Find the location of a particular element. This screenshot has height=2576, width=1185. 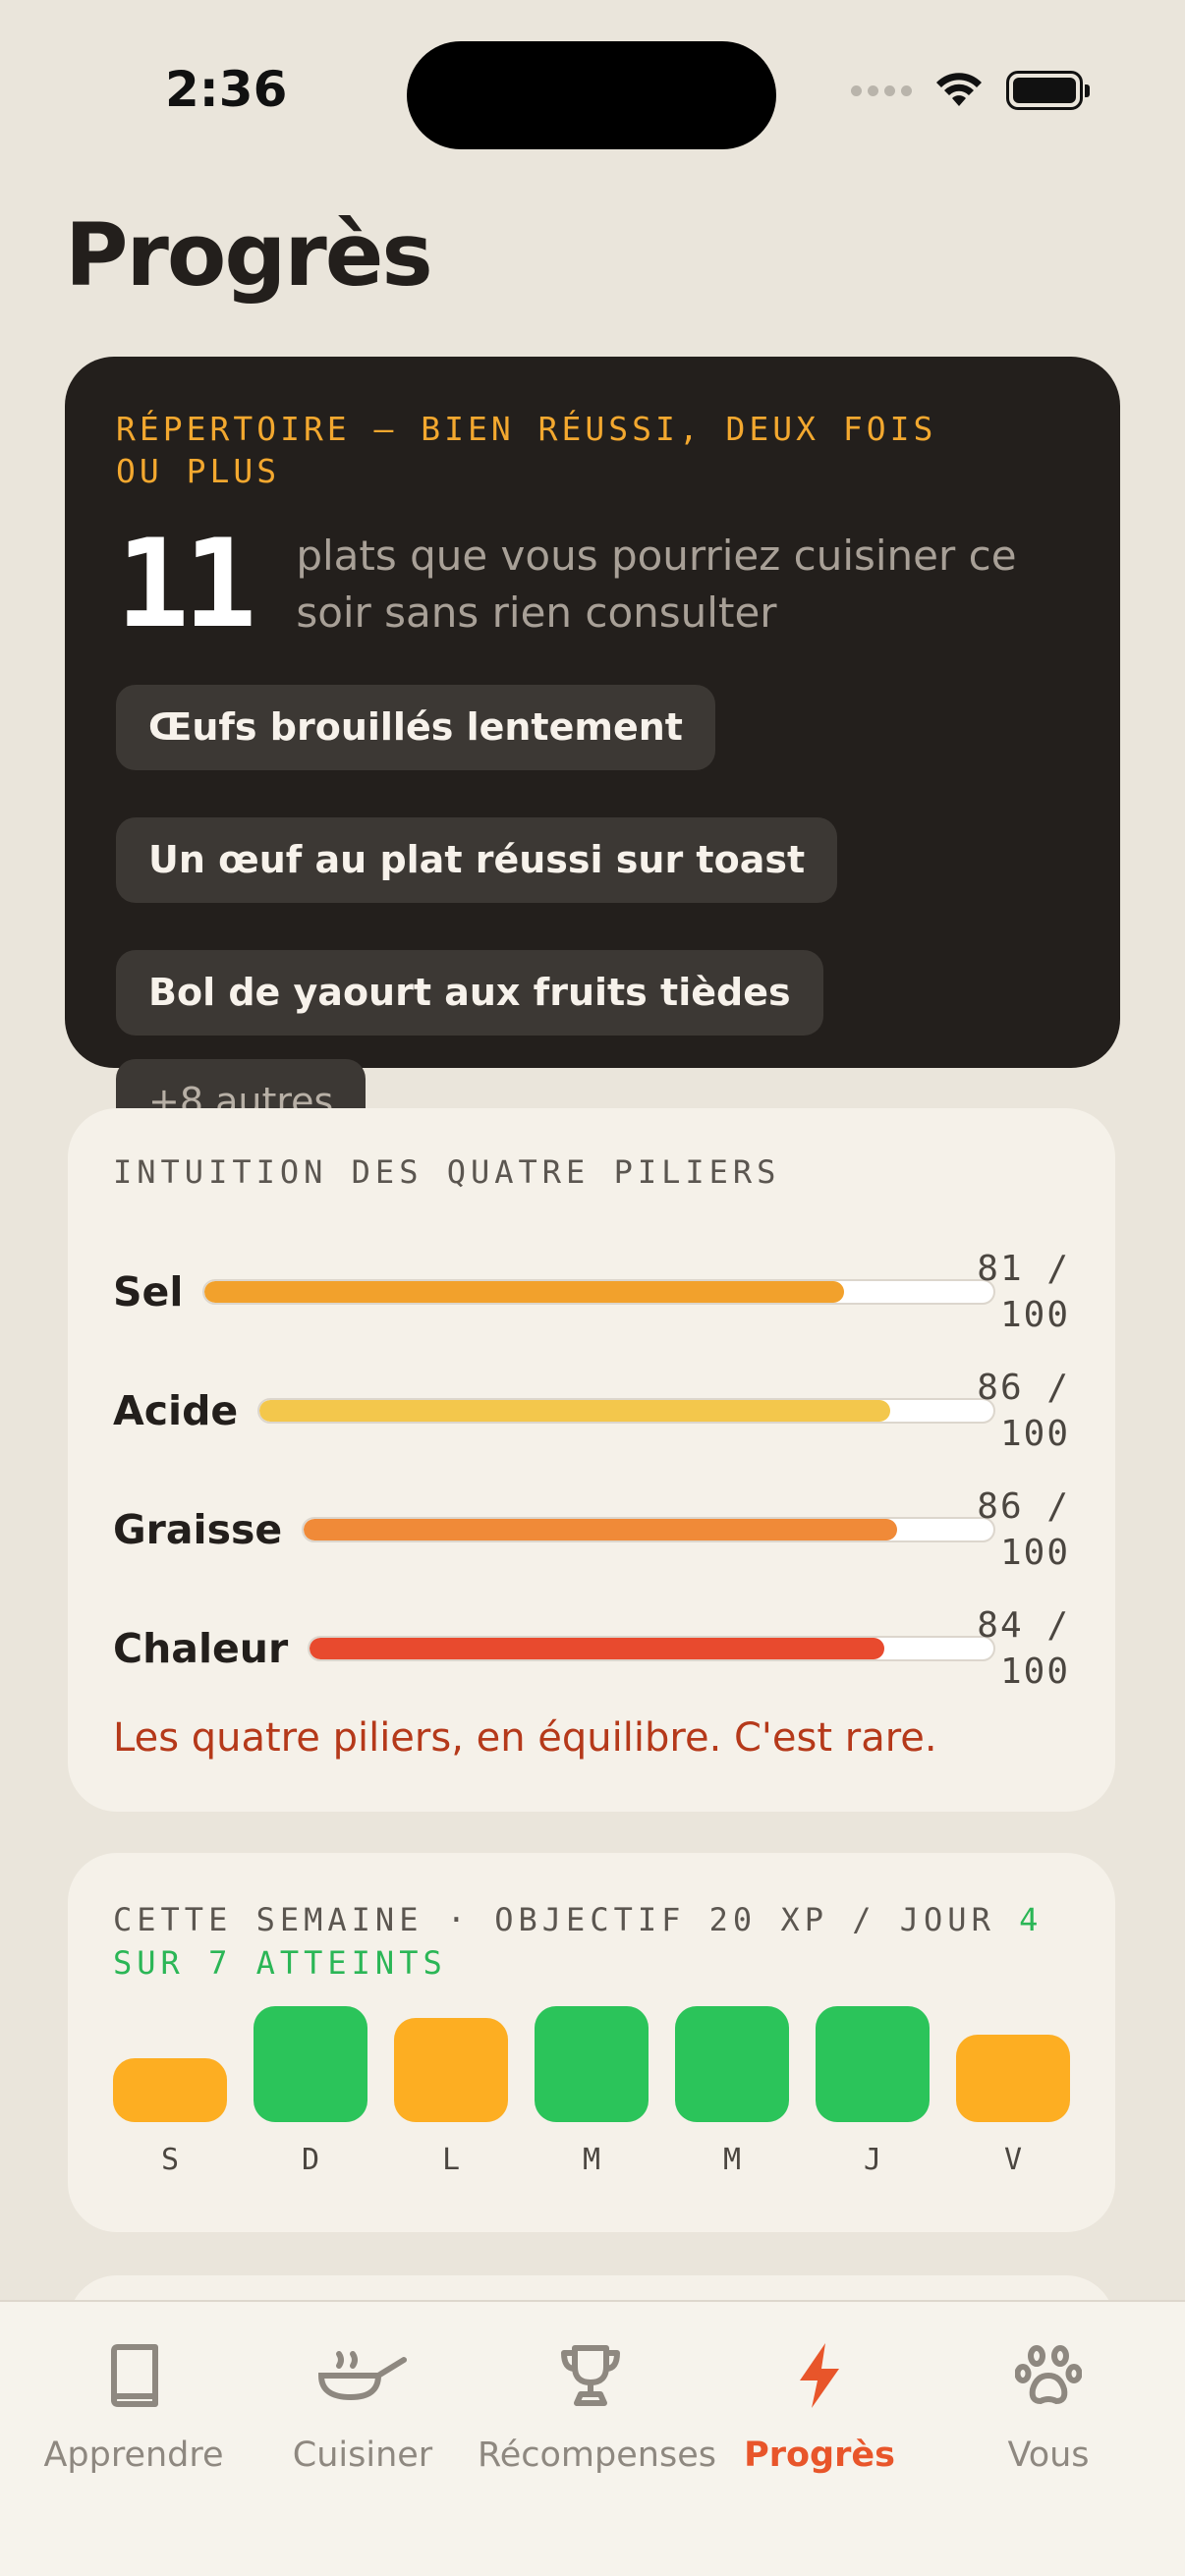

pan-icon is located at coordinates (362, 2376).